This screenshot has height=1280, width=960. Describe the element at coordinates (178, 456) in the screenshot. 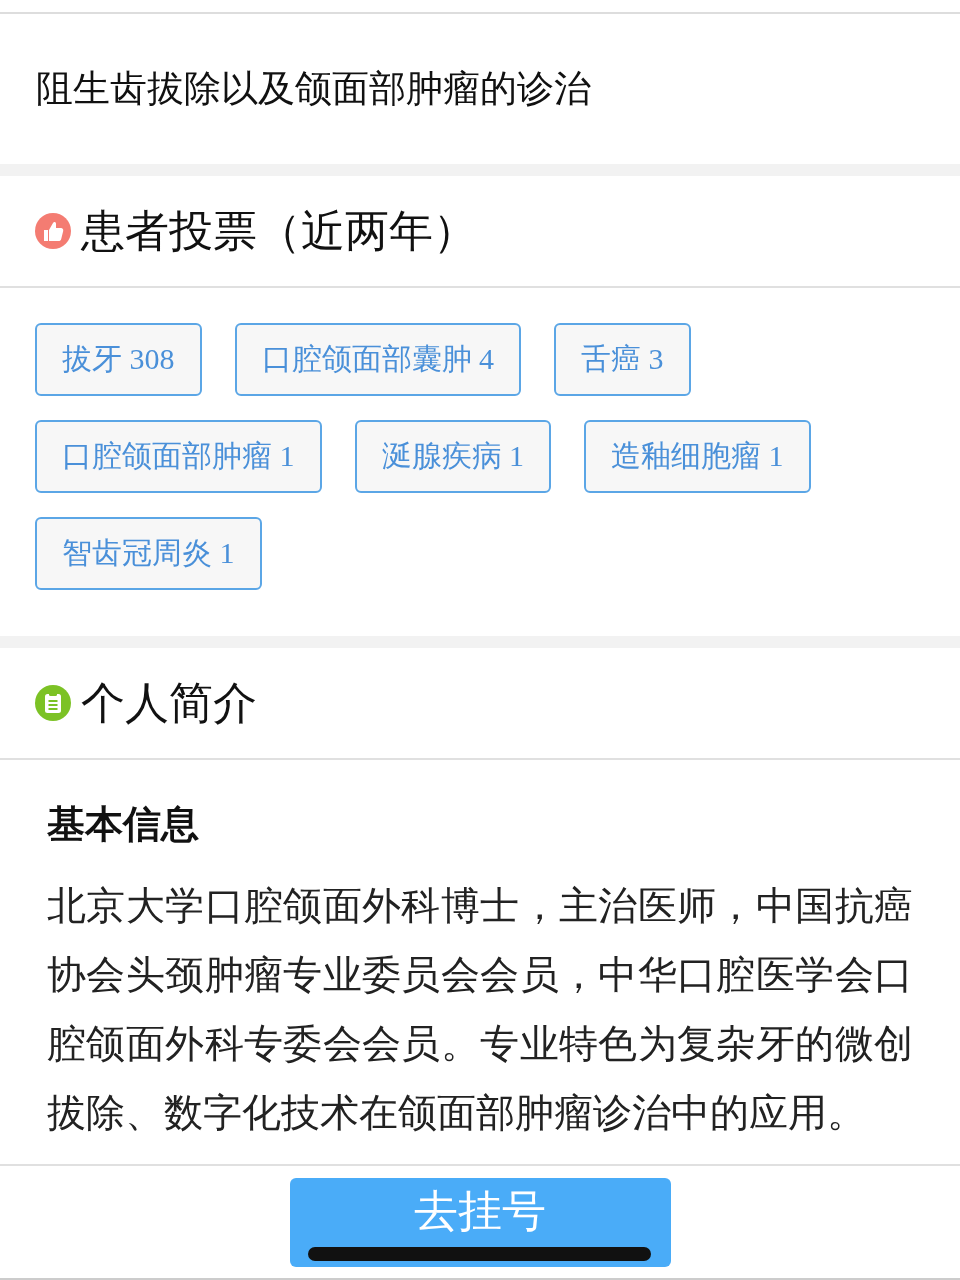

I see `disease-tag: 口腔颌面部肿瘤 1` at that location.